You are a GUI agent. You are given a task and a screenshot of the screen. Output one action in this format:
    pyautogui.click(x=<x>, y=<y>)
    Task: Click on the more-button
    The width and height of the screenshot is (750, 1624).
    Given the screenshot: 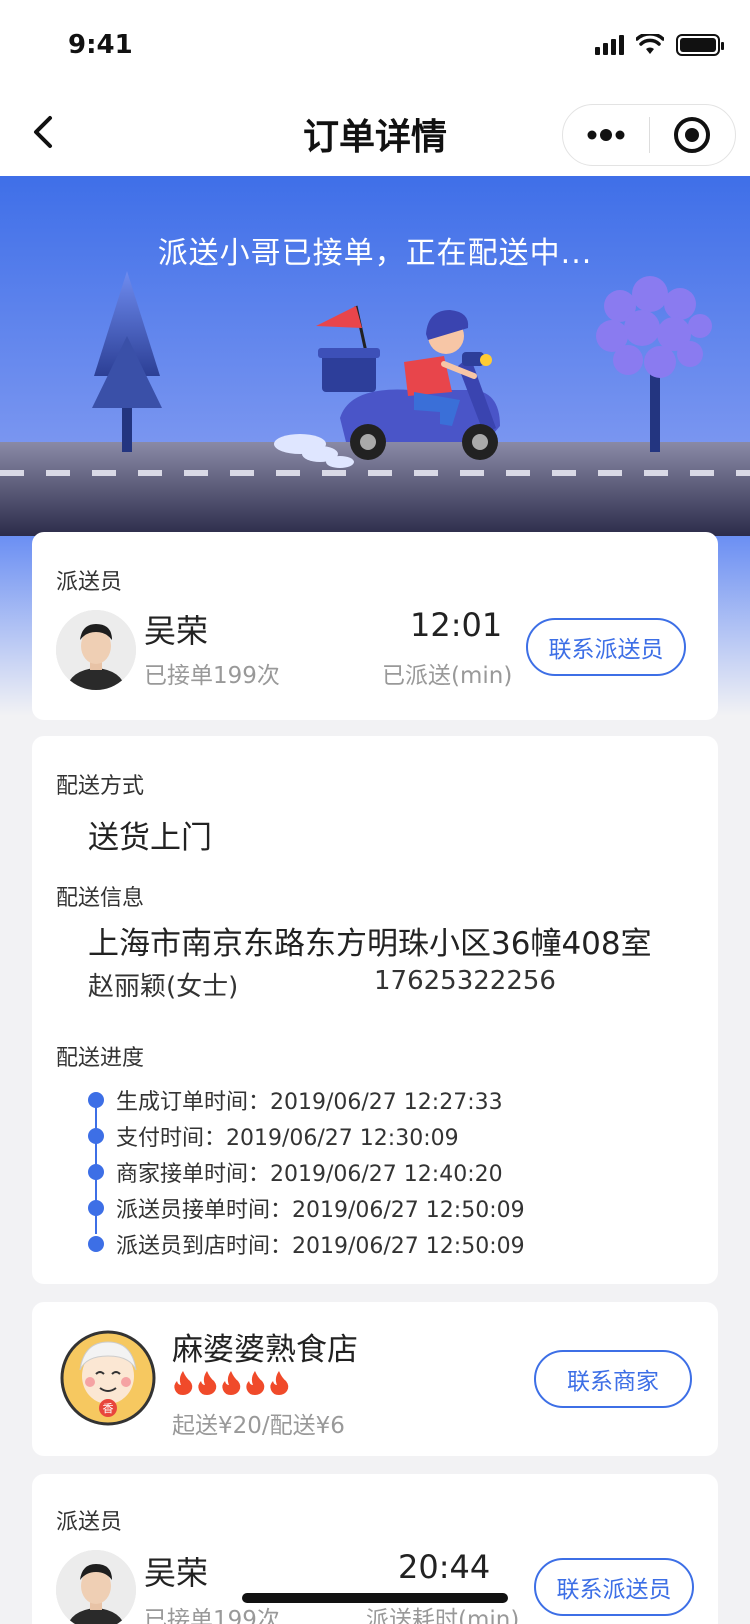 What is the action you would take?
    pyautogui.click(x=606, y=135)
    